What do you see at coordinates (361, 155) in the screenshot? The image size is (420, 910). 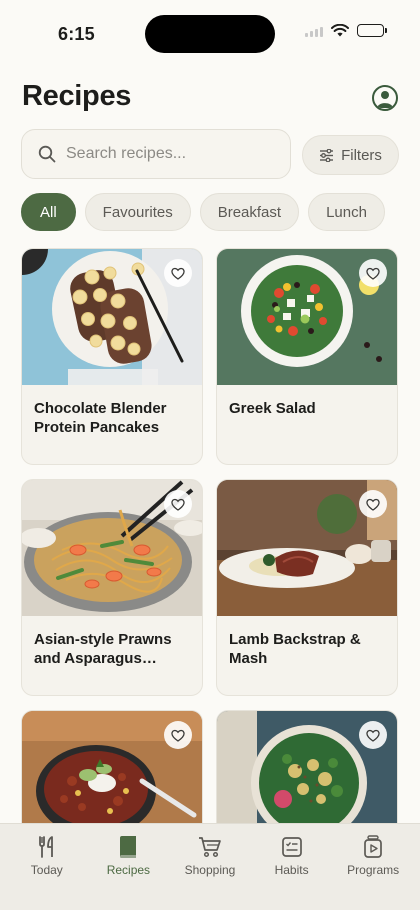 I see `filters-label: Filters` at bounding box center [361, 155].